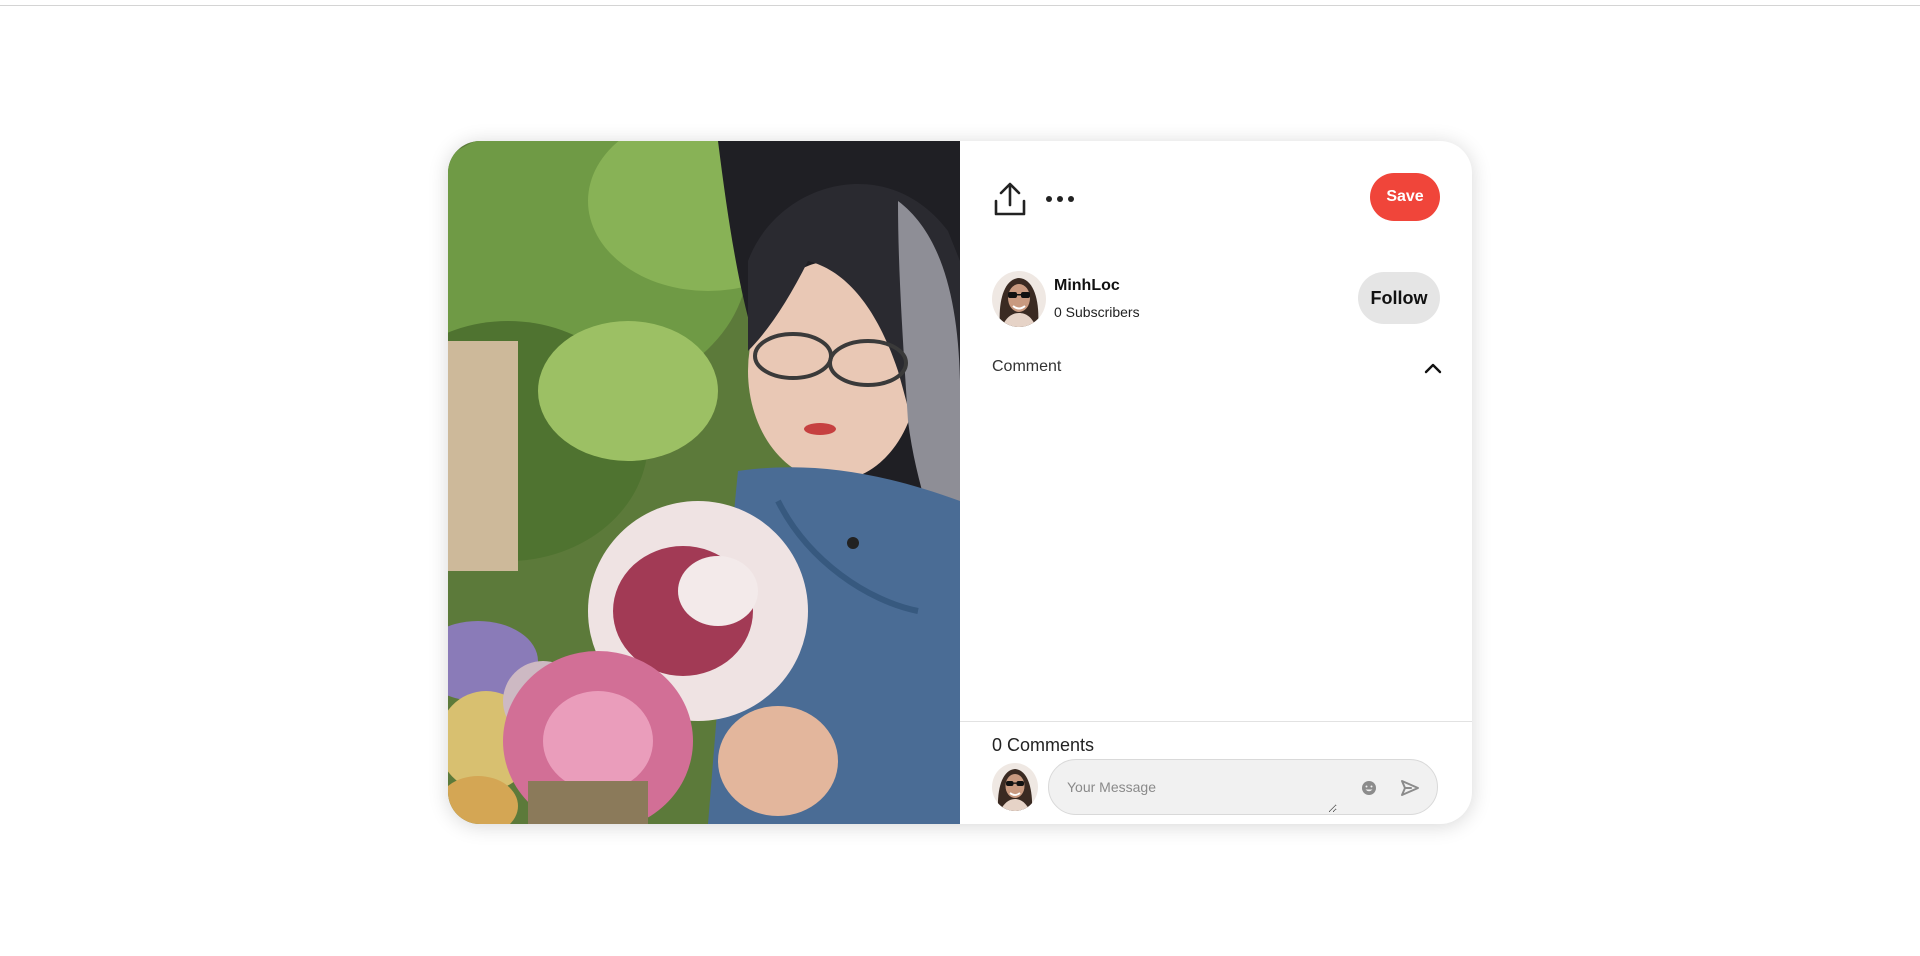 The height and width of the screenshot is (956, 1920). What do you see at coordinates (1399, 298) in the screenshot?
I see `follow-button: Follow` at bounding box center [1399, 298].